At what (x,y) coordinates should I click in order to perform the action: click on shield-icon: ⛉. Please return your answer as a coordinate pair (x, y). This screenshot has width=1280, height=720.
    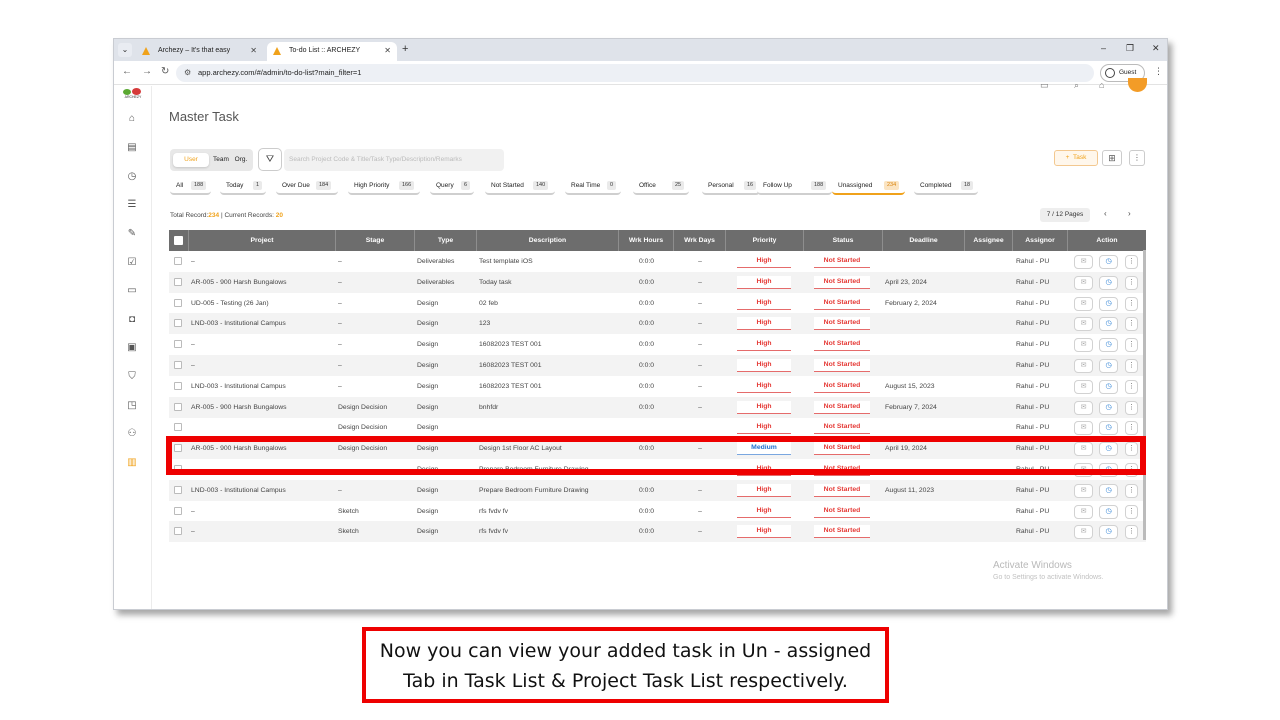
    Looking at the image, I should click on (132, 377).